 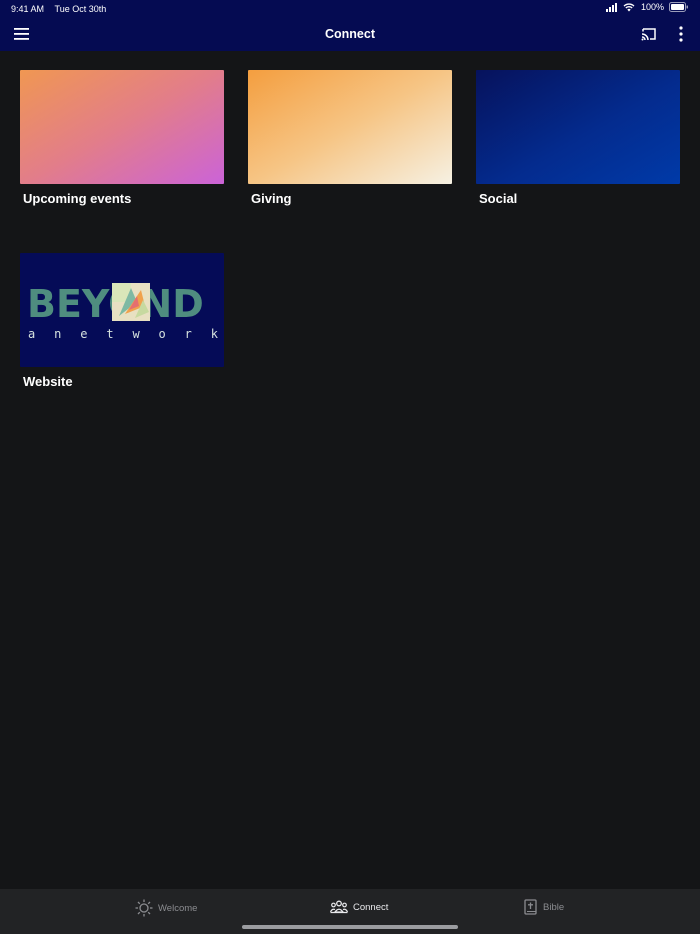 I want to click on tile-giving: Giving, so click(x=350, y=138).